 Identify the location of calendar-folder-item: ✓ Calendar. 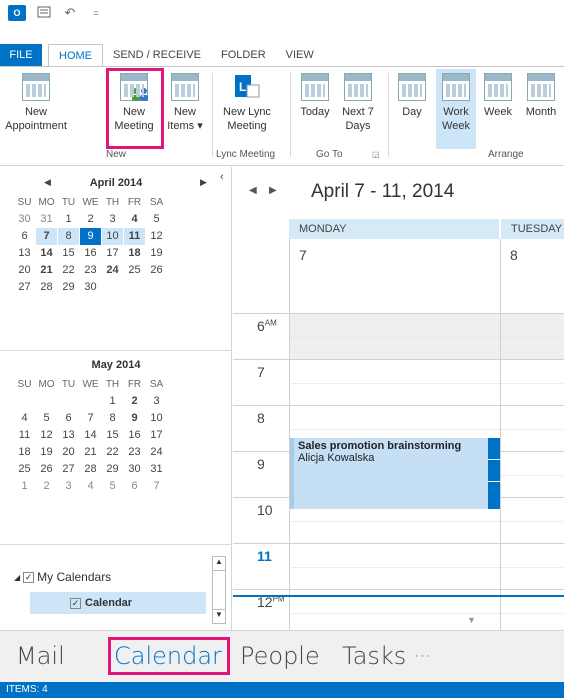
(118, 603).